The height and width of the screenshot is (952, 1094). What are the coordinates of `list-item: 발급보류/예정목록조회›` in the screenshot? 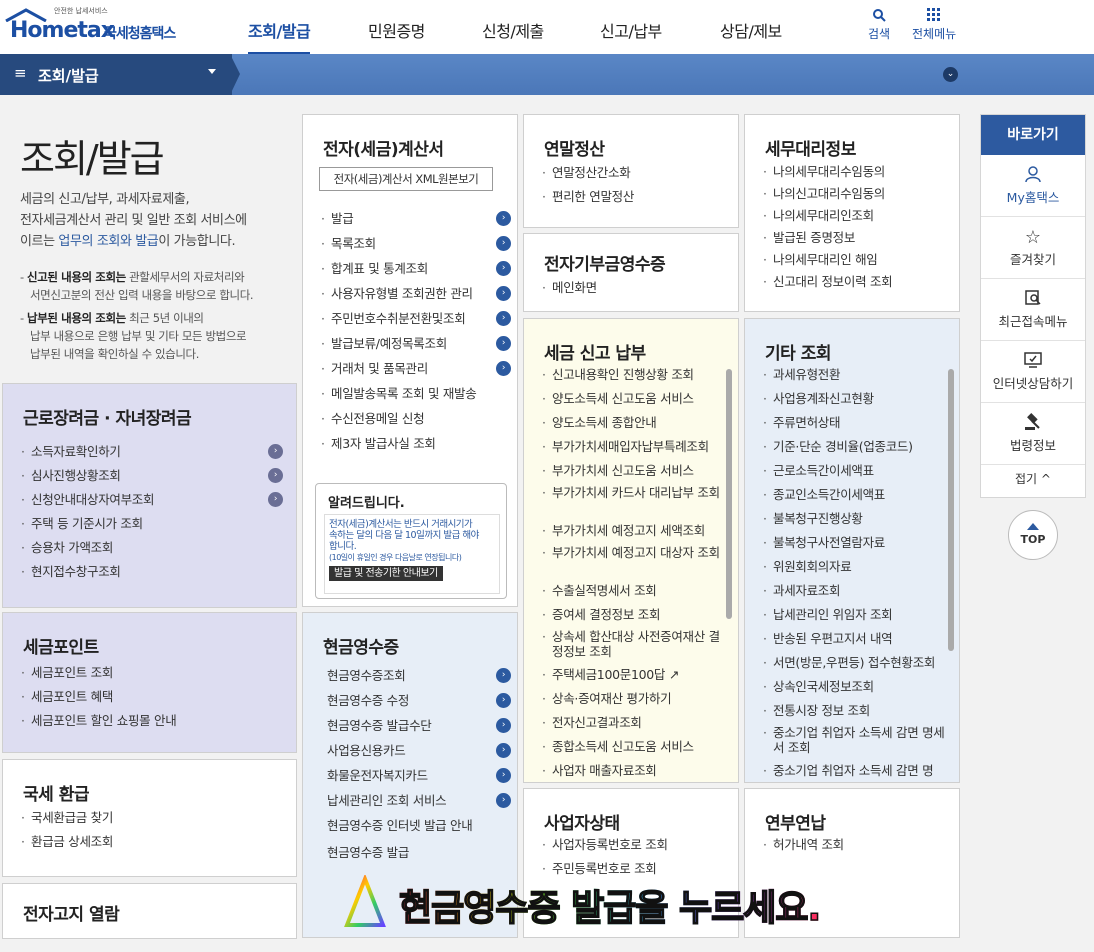 It's located at (416, 344).